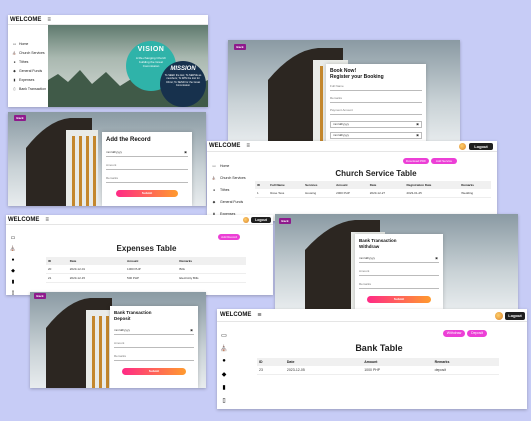  Describe the element at coordinates (24, 219) in the screenshot. I see `brand-title: WELCOME` at that location.